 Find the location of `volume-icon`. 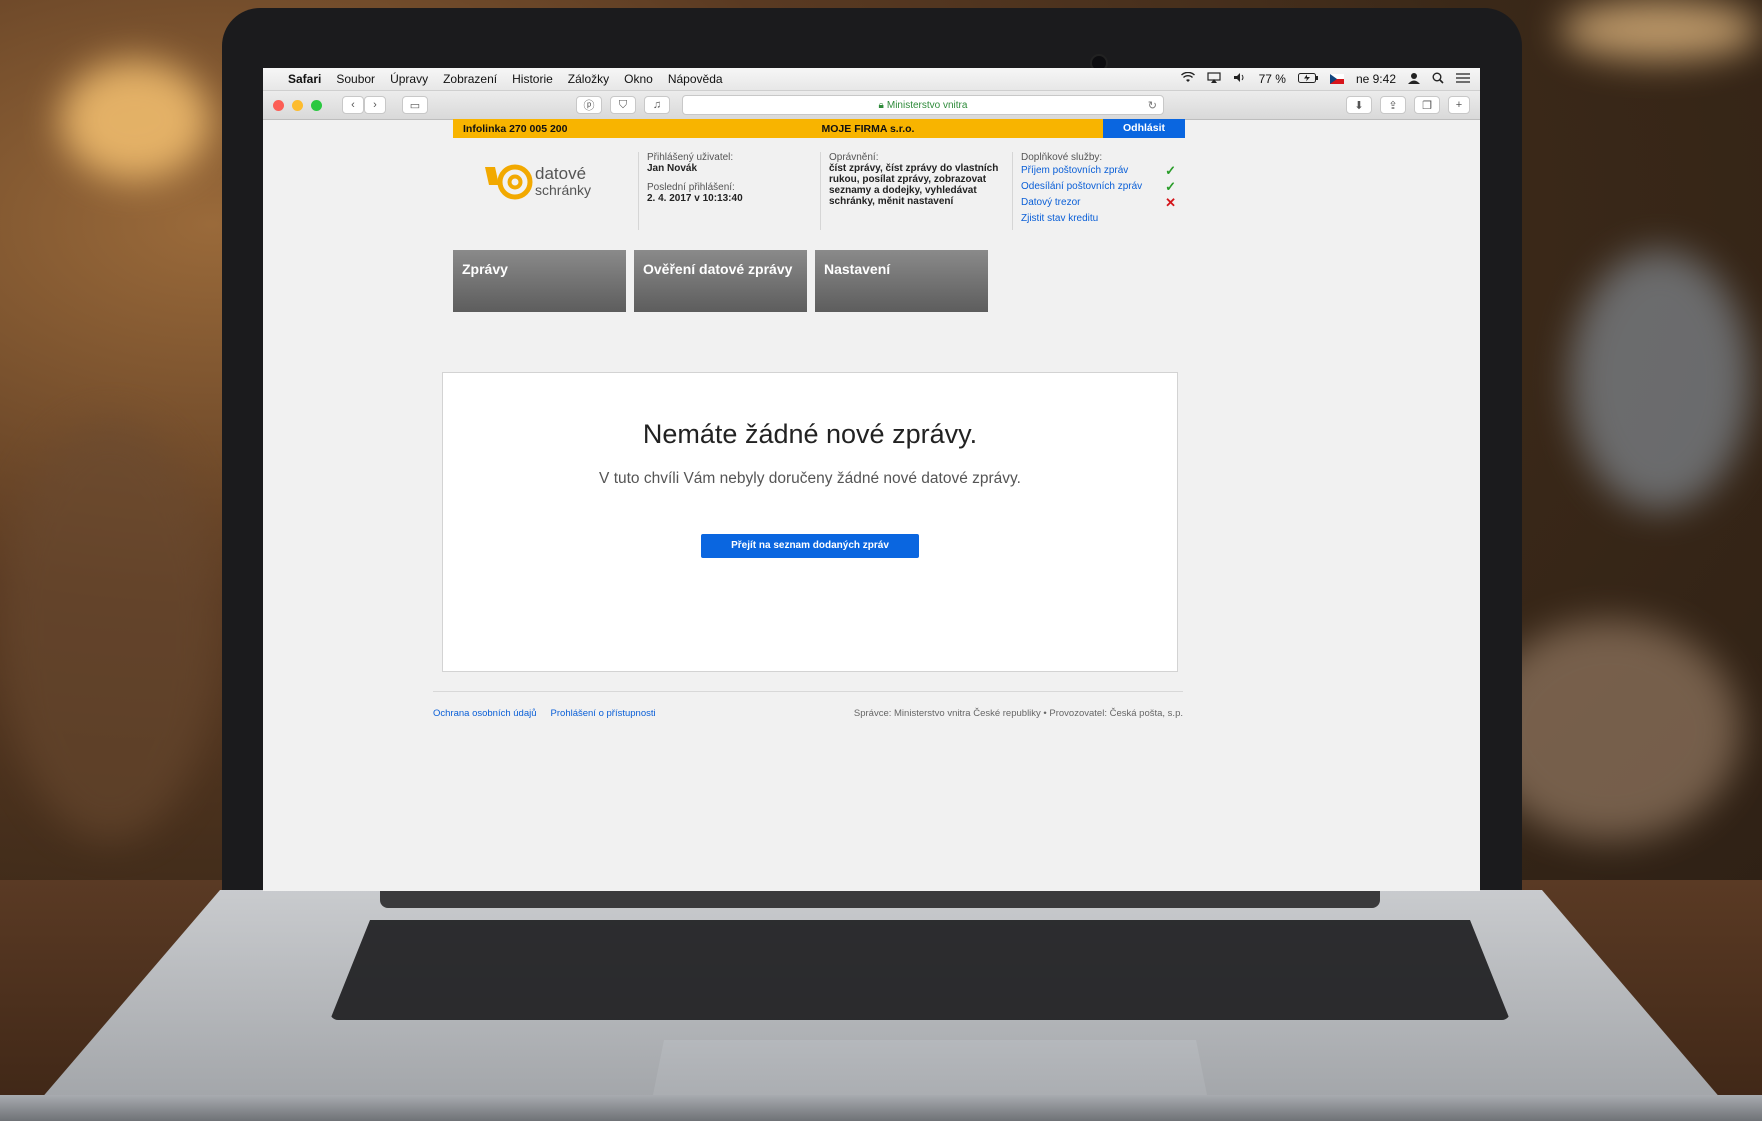

volume-icon is located at coordinates (1240, 79).